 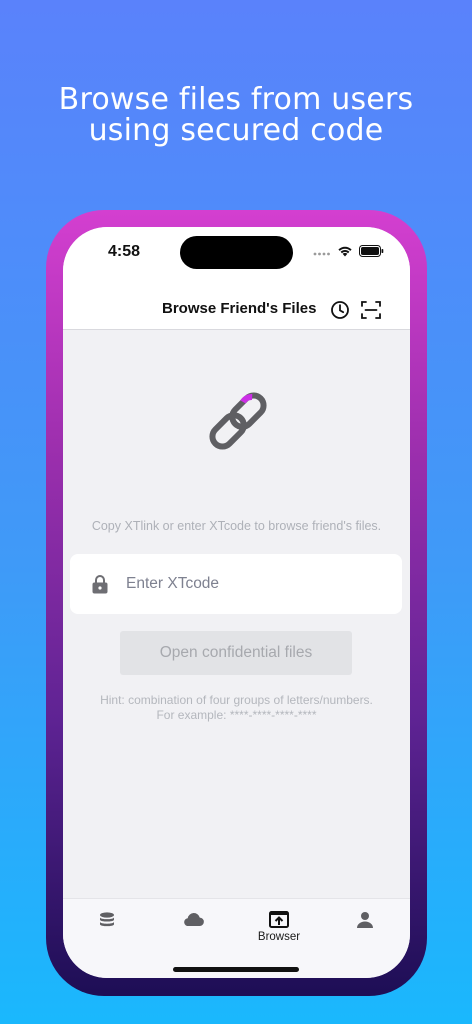 What do you see at coordinates (371, 253) in the screenshot?
I see `battery-icon` at bounding box center [371, 253].